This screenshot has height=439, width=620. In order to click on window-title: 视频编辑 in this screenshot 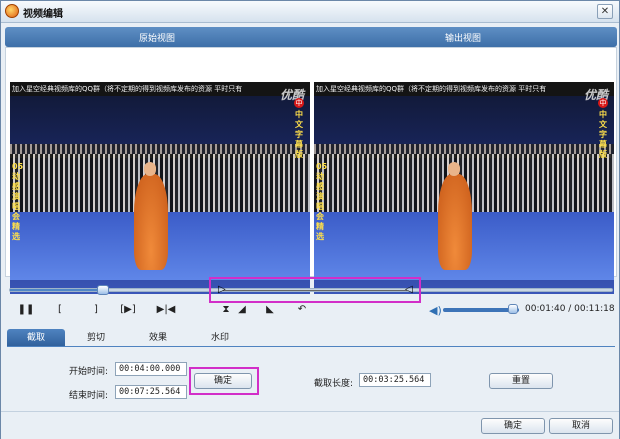, I will do `click(43, 14)`.